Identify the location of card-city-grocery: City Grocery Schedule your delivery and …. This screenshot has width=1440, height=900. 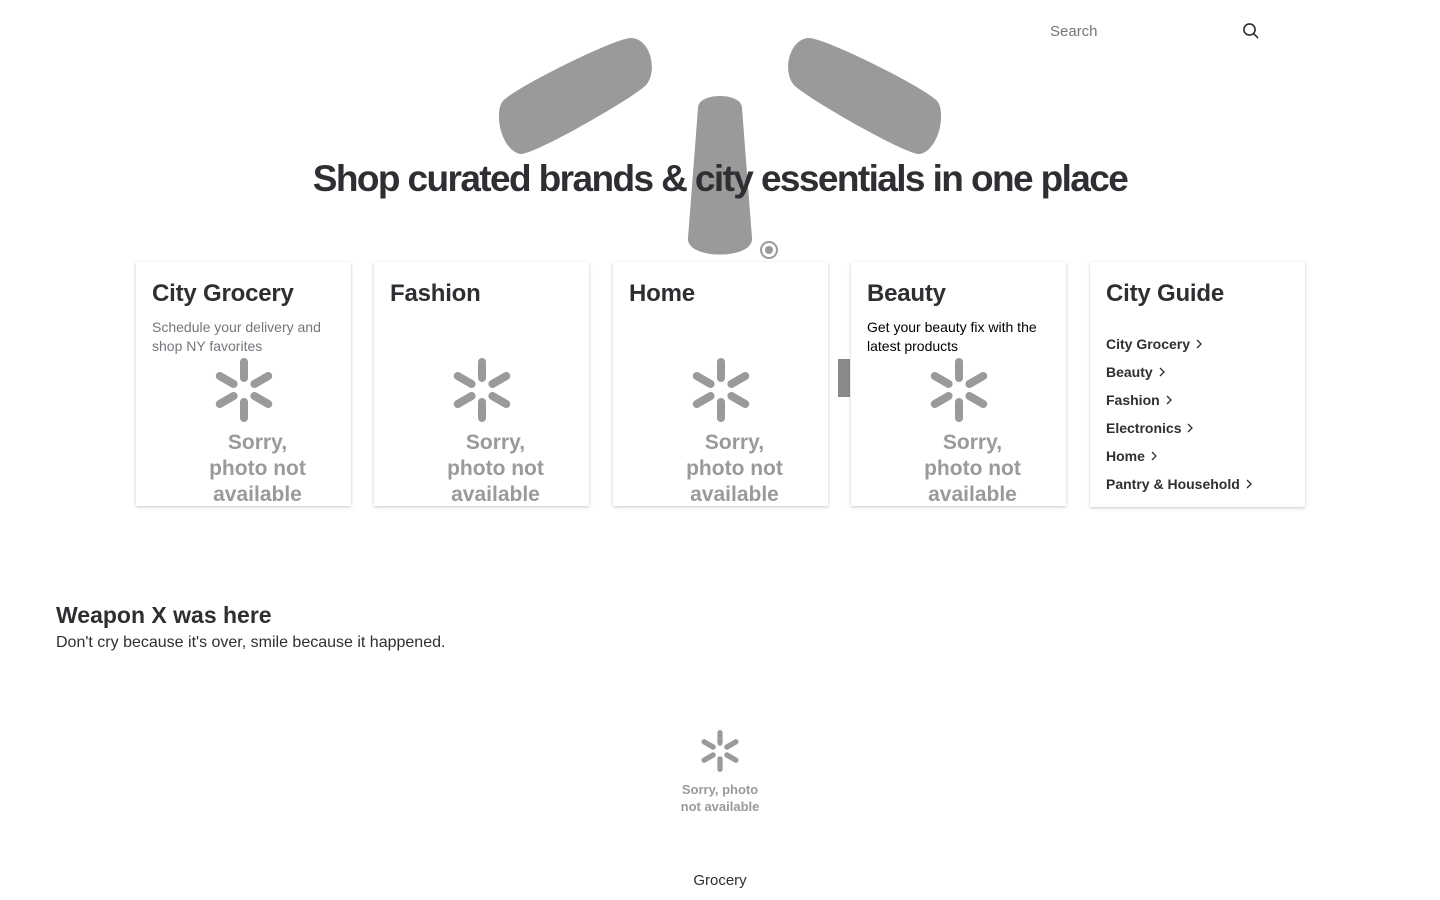
(243, 384).